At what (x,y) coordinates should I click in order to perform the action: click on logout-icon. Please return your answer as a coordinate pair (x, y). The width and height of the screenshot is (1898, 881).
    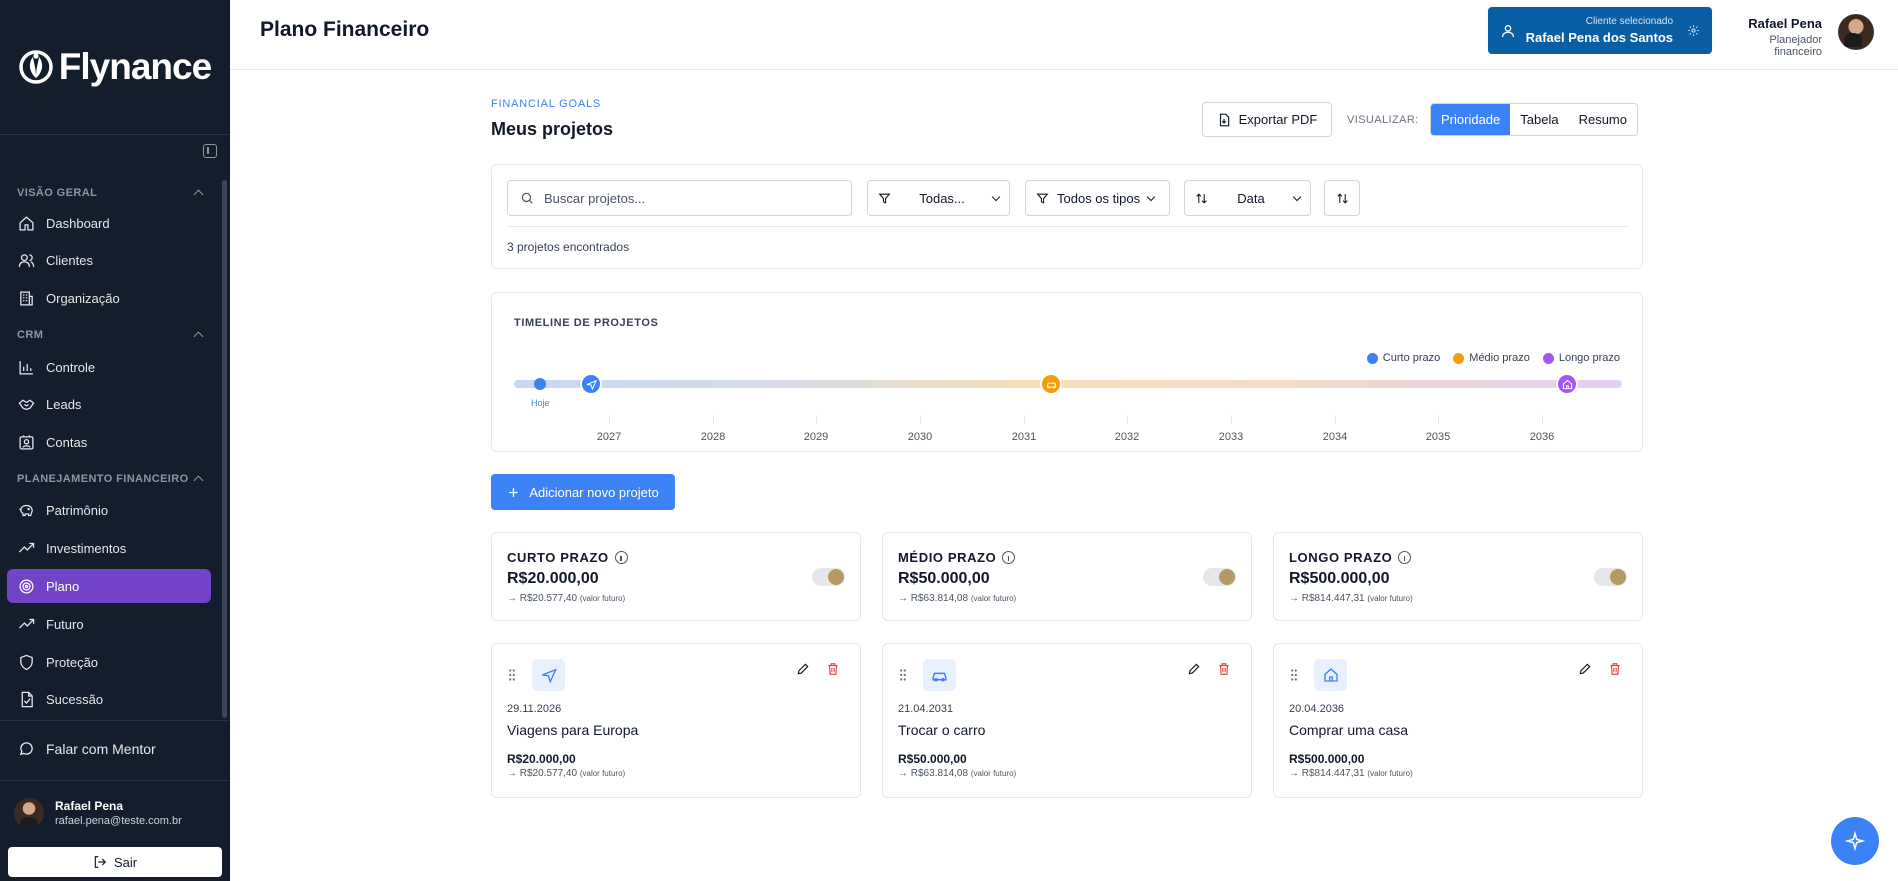
    Looking at the image, I should click on (100, 862).